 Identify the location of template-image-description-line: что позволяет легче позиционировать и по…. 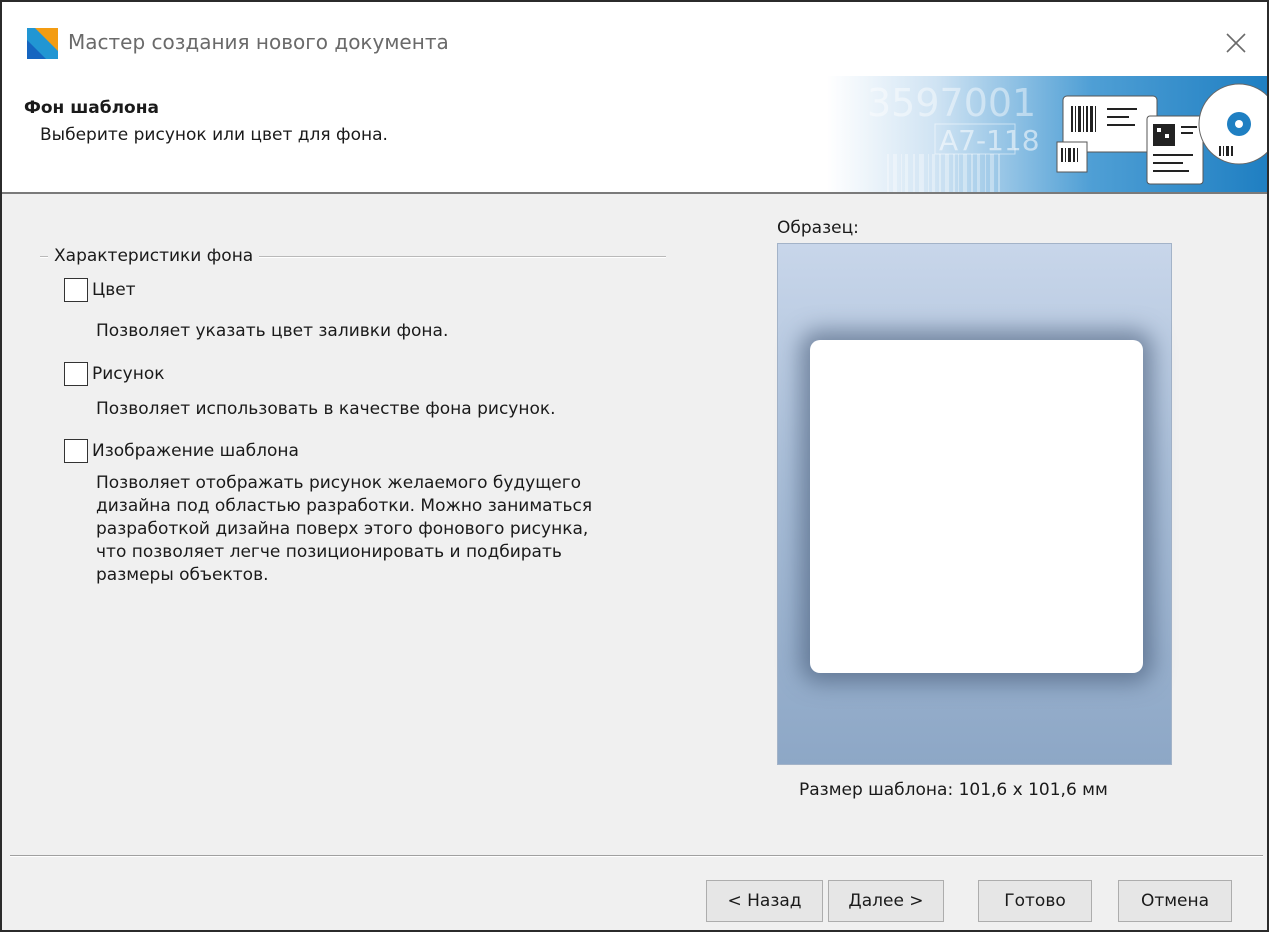
(329, 552).